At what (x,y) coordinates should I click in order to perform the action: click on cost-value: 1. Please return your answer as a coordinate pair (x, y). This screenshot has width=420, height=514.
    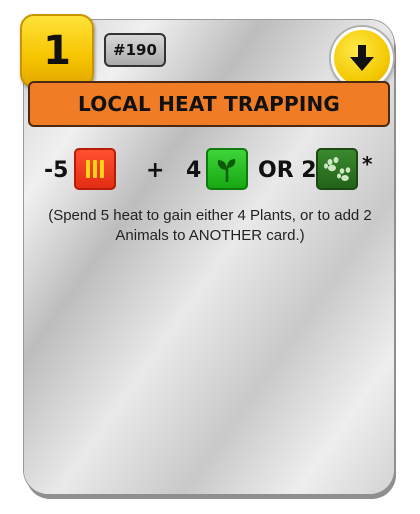
    Looking at the image, I should click on (57, 51).